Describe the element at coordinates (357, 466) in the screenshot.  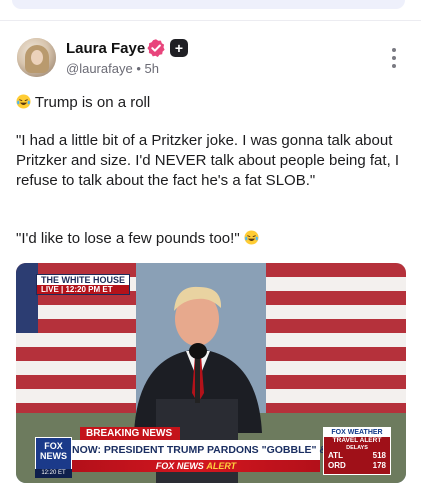
I see `weather-row-2: ORD 178` at that location.